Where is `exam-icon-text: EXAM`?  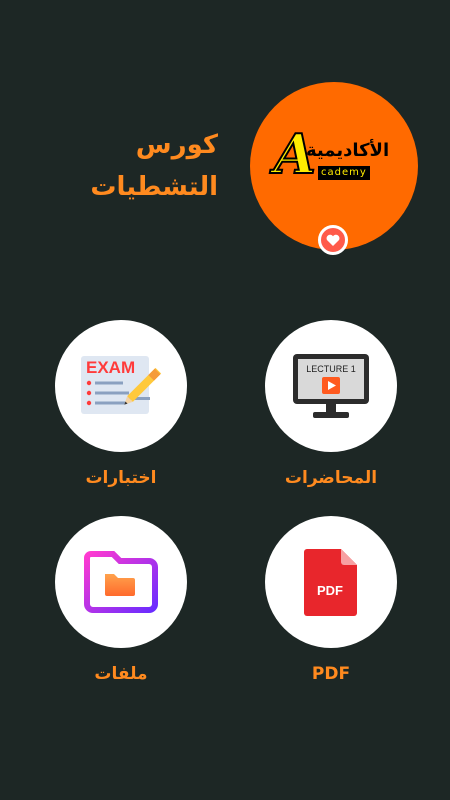 exam-icon-text: EXAM is located at coordinates (110, 367).